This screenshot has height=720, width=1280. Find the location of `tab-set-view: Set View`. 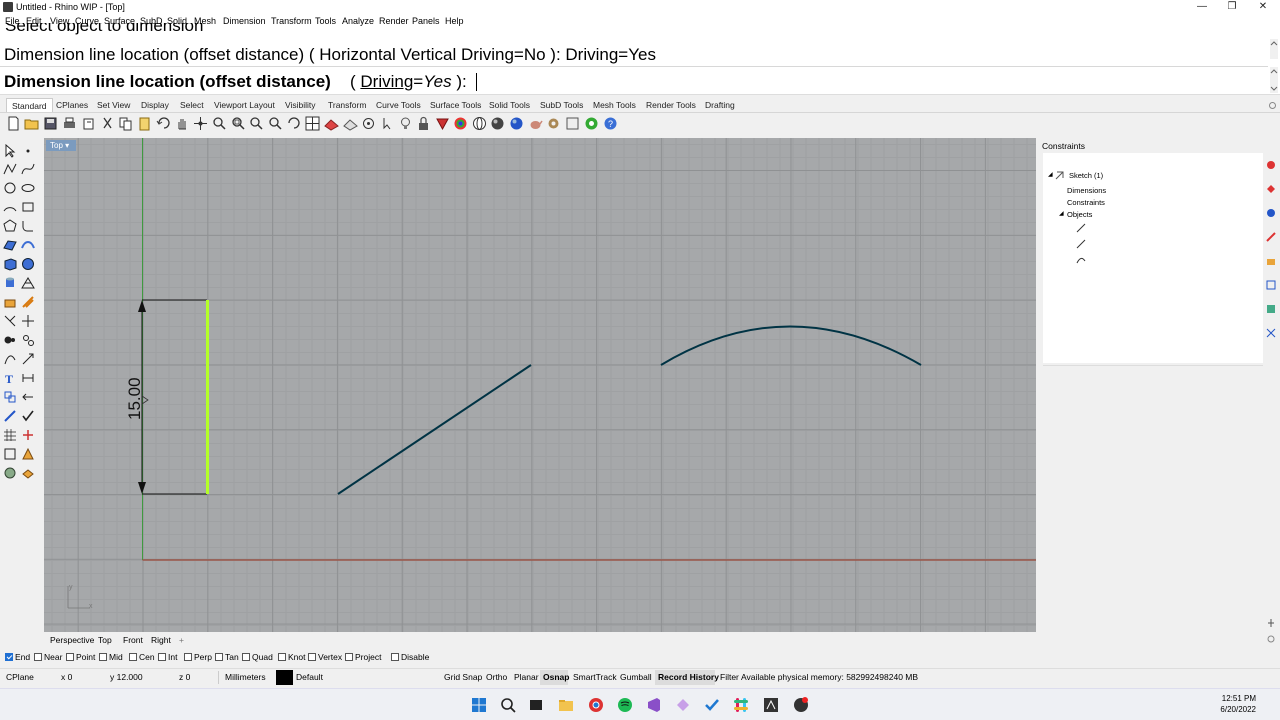

tab-set-view: Set View is located at coordinates (113, 105).